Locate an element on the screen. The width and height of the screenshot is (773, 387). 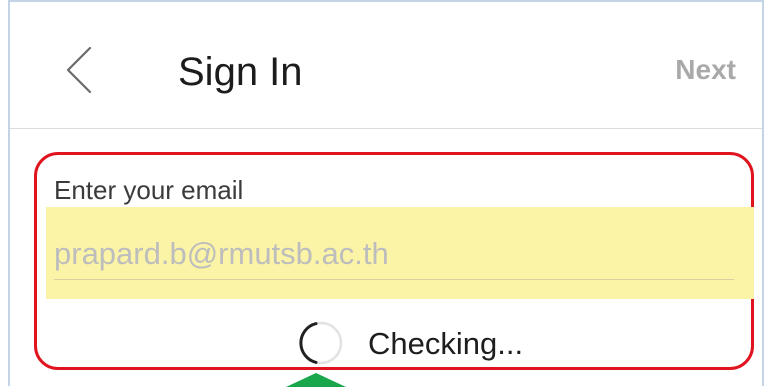
email-input is located at coordinates (394, 254).